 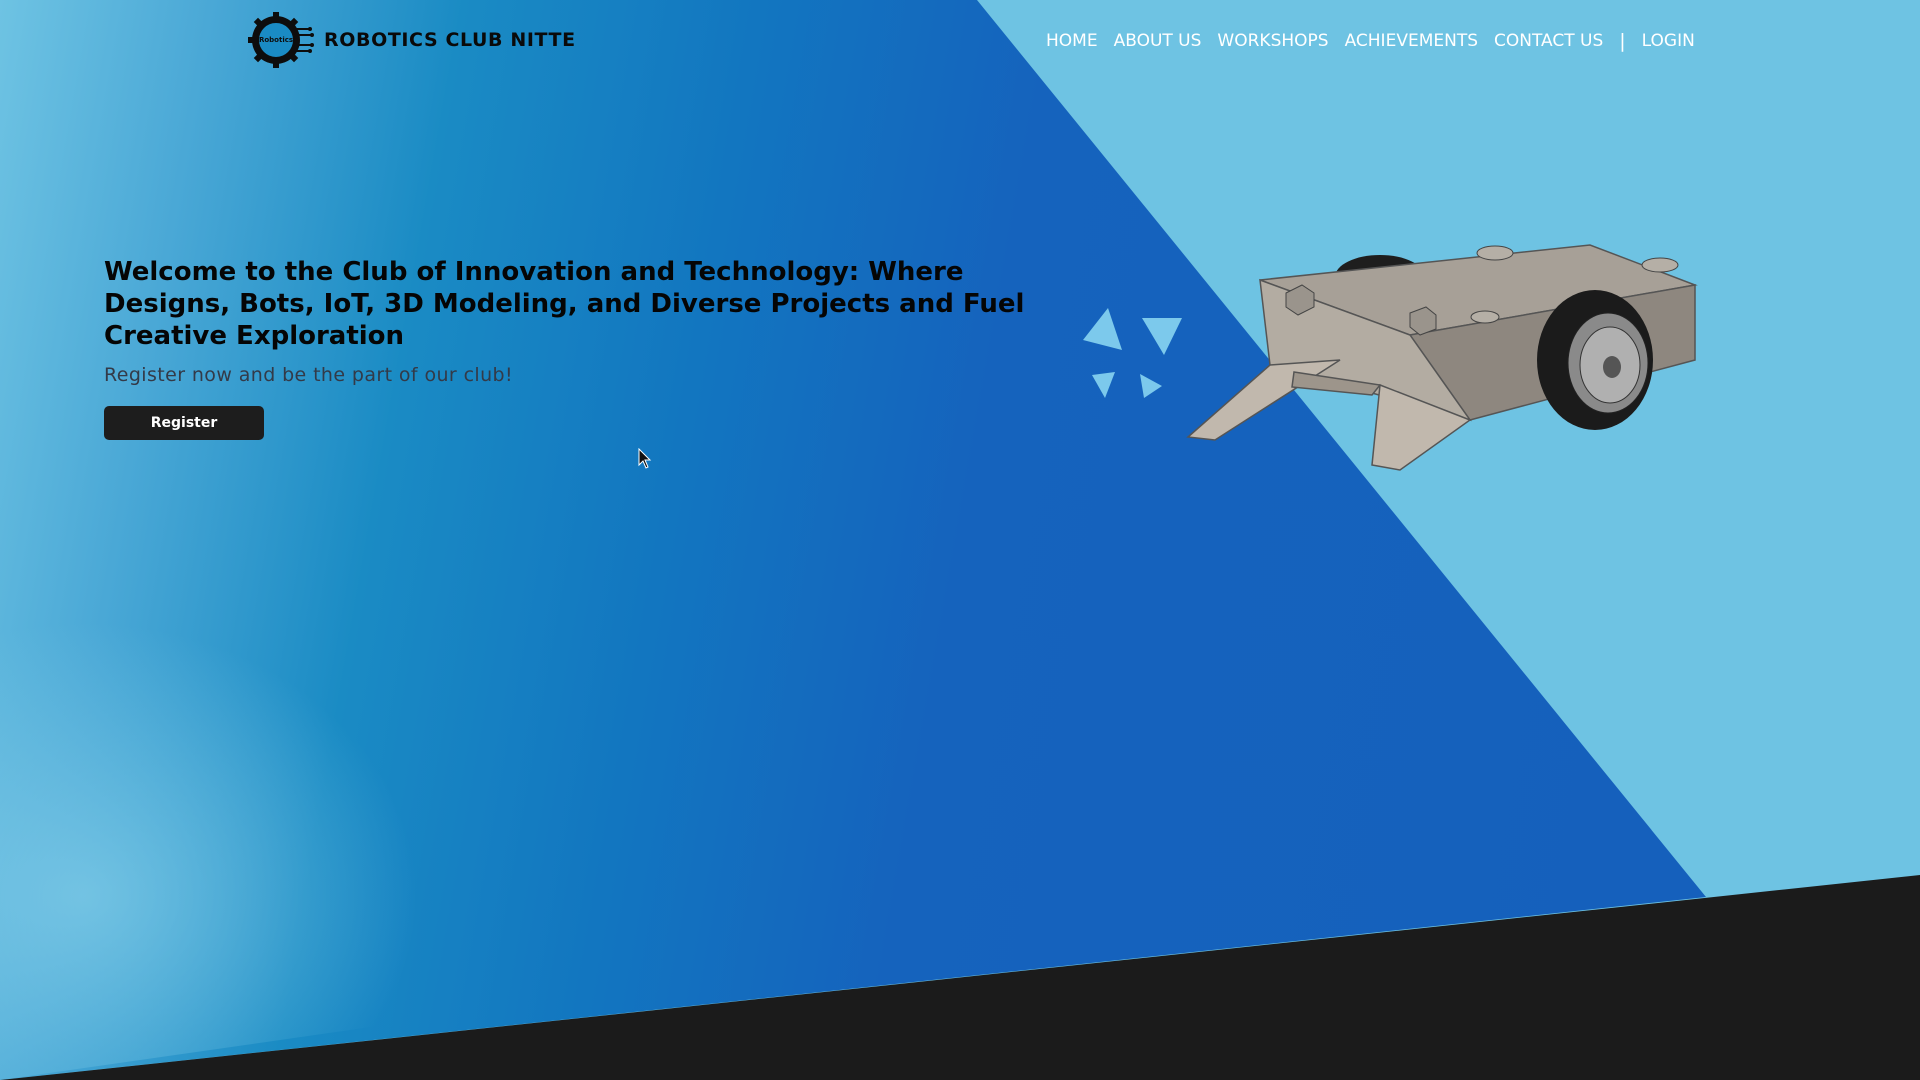 What do you see at coordinates (1548, 41) in the screenshot?
I see `nav-contact-us: CONTACT US` at bounding box center [1548, 41].